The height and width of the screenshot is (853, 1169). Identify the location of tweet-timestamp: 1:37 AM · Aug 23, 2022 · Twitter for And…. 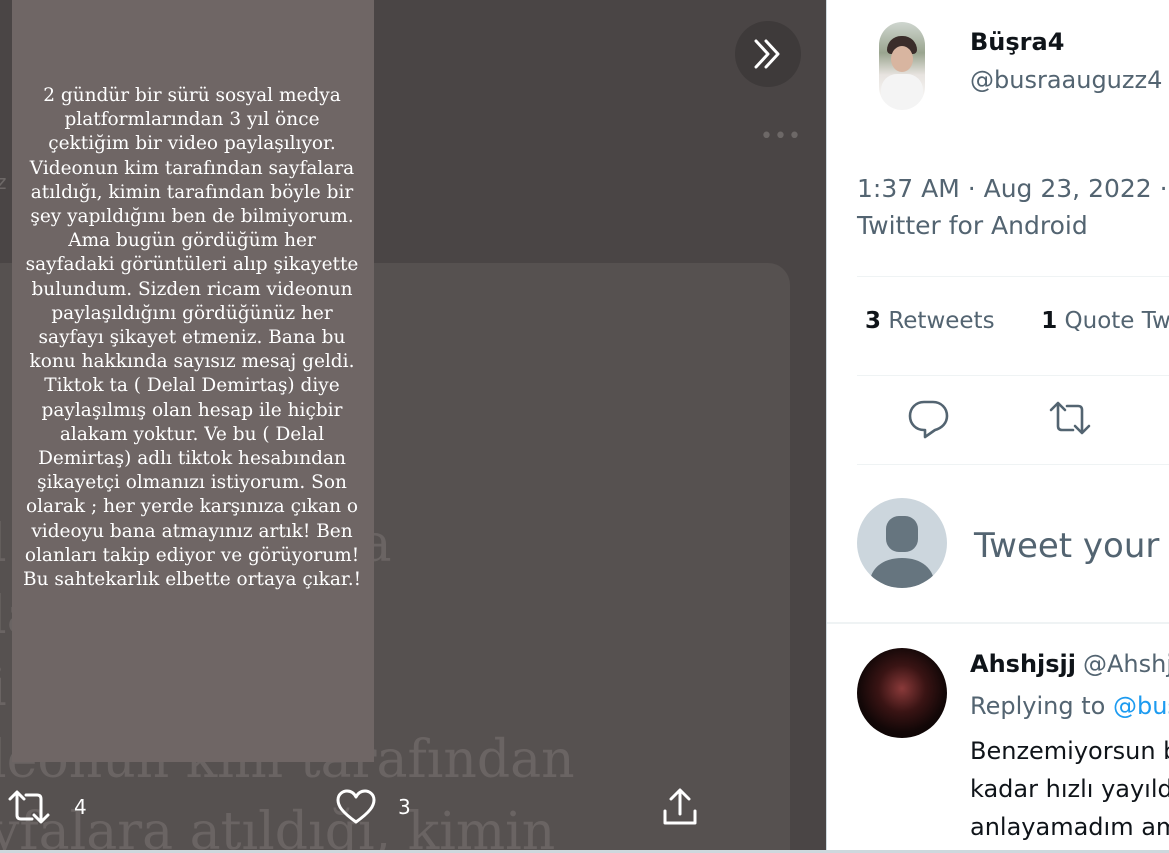
(1013, 207).